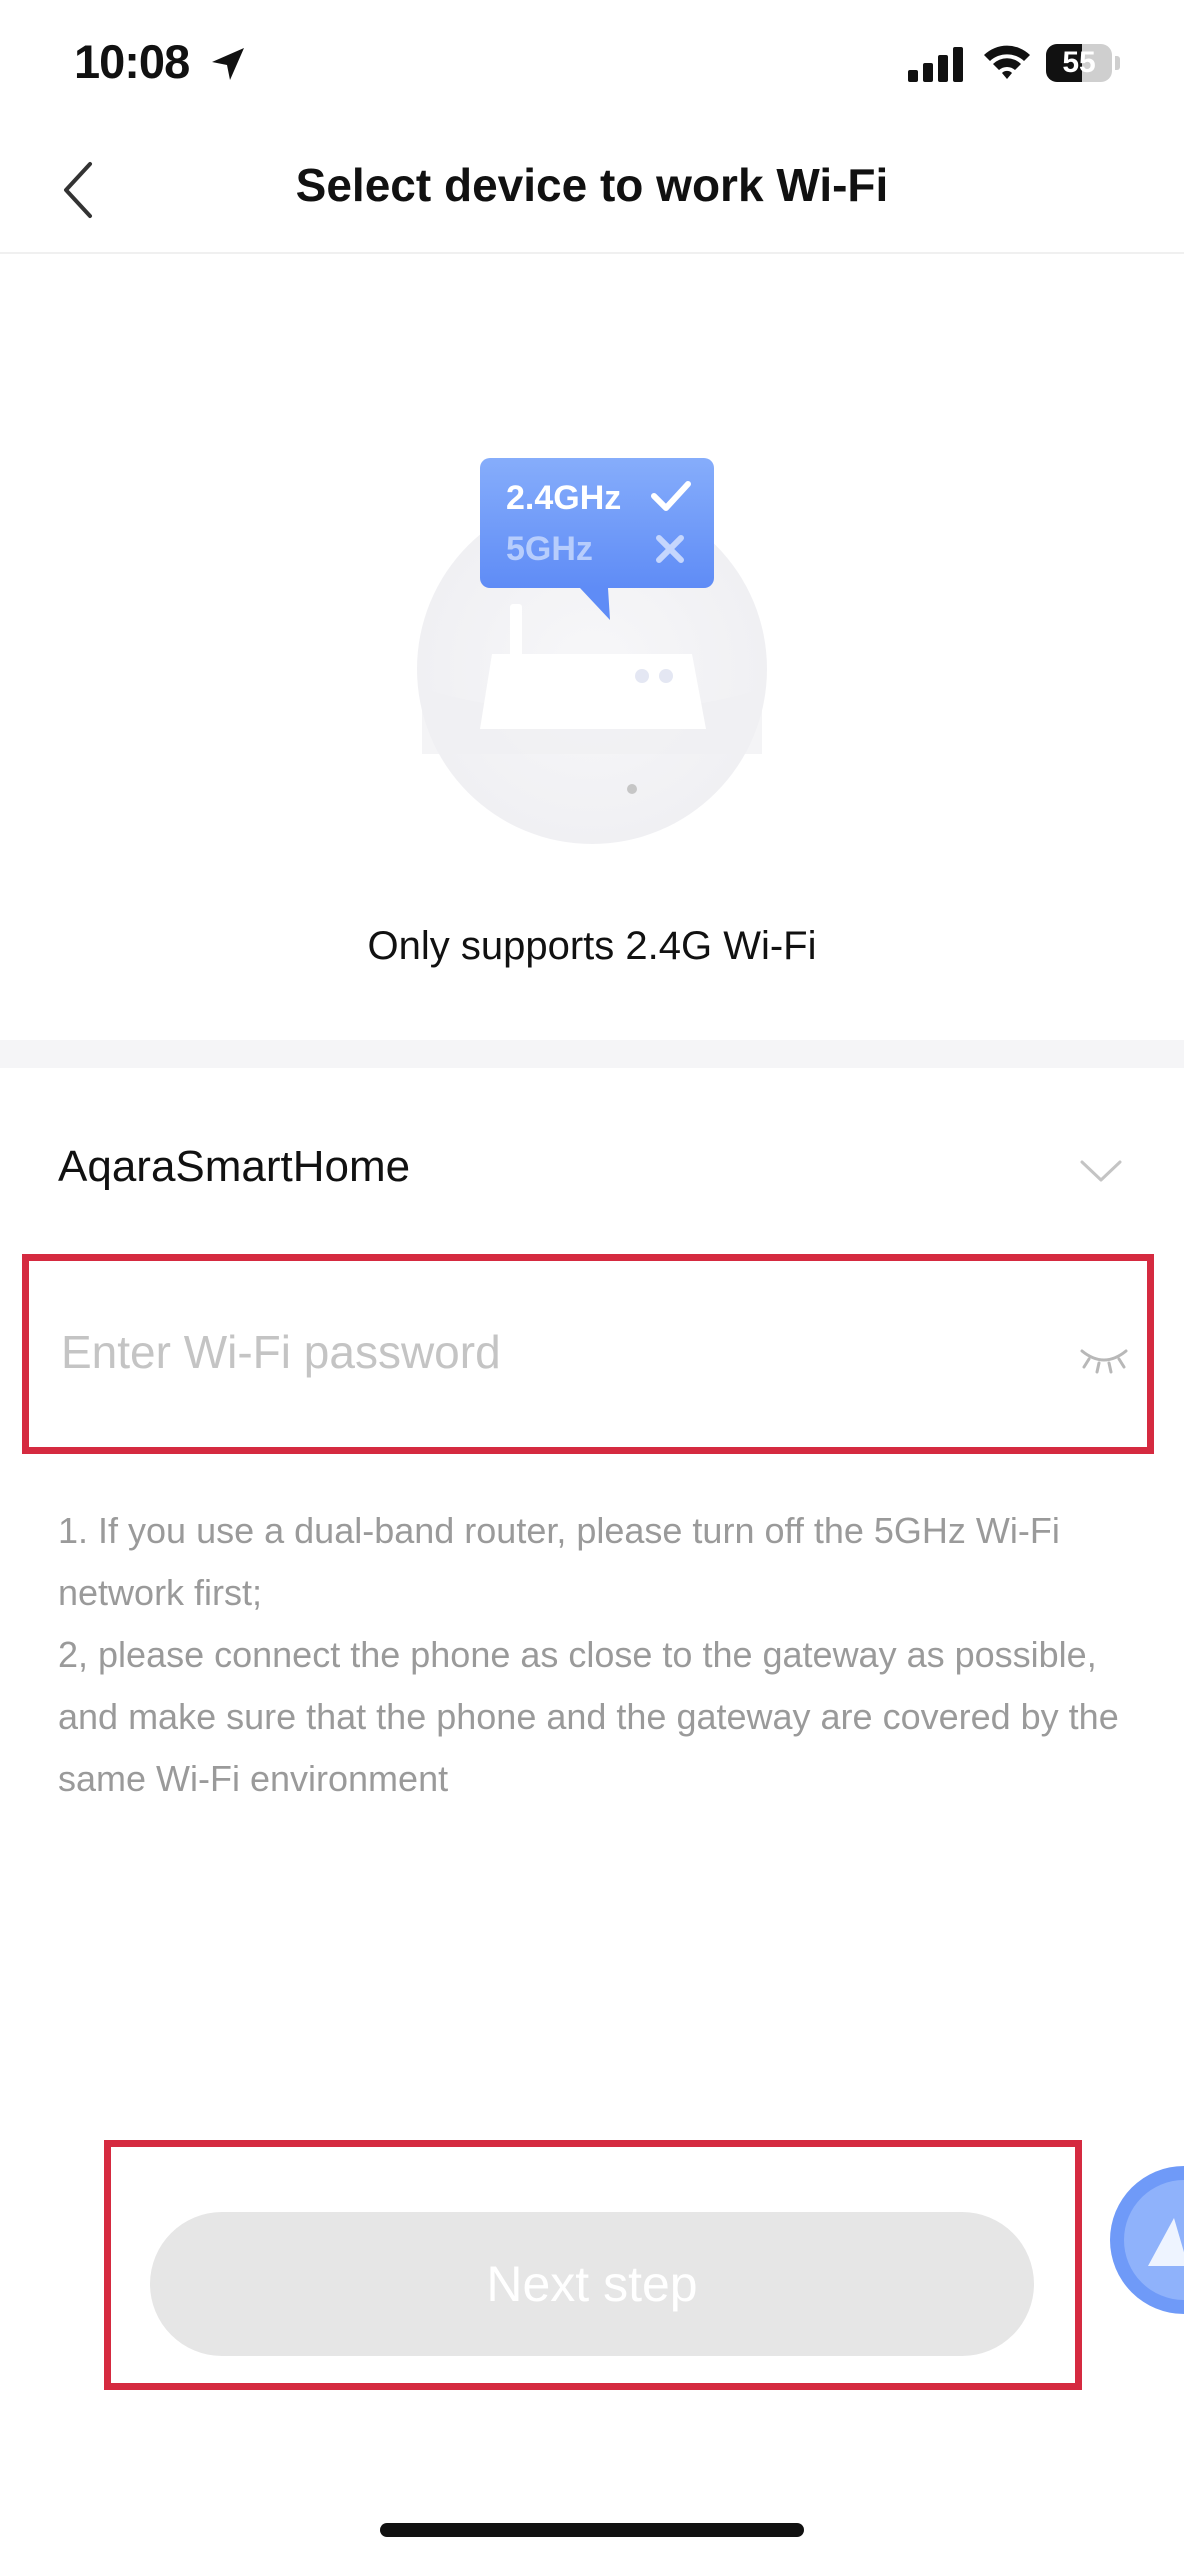  What do you see at coordinates (592, 2284) in the screenshot?
I see `next-step-button: Next step` at bounding box center [592, 2284].